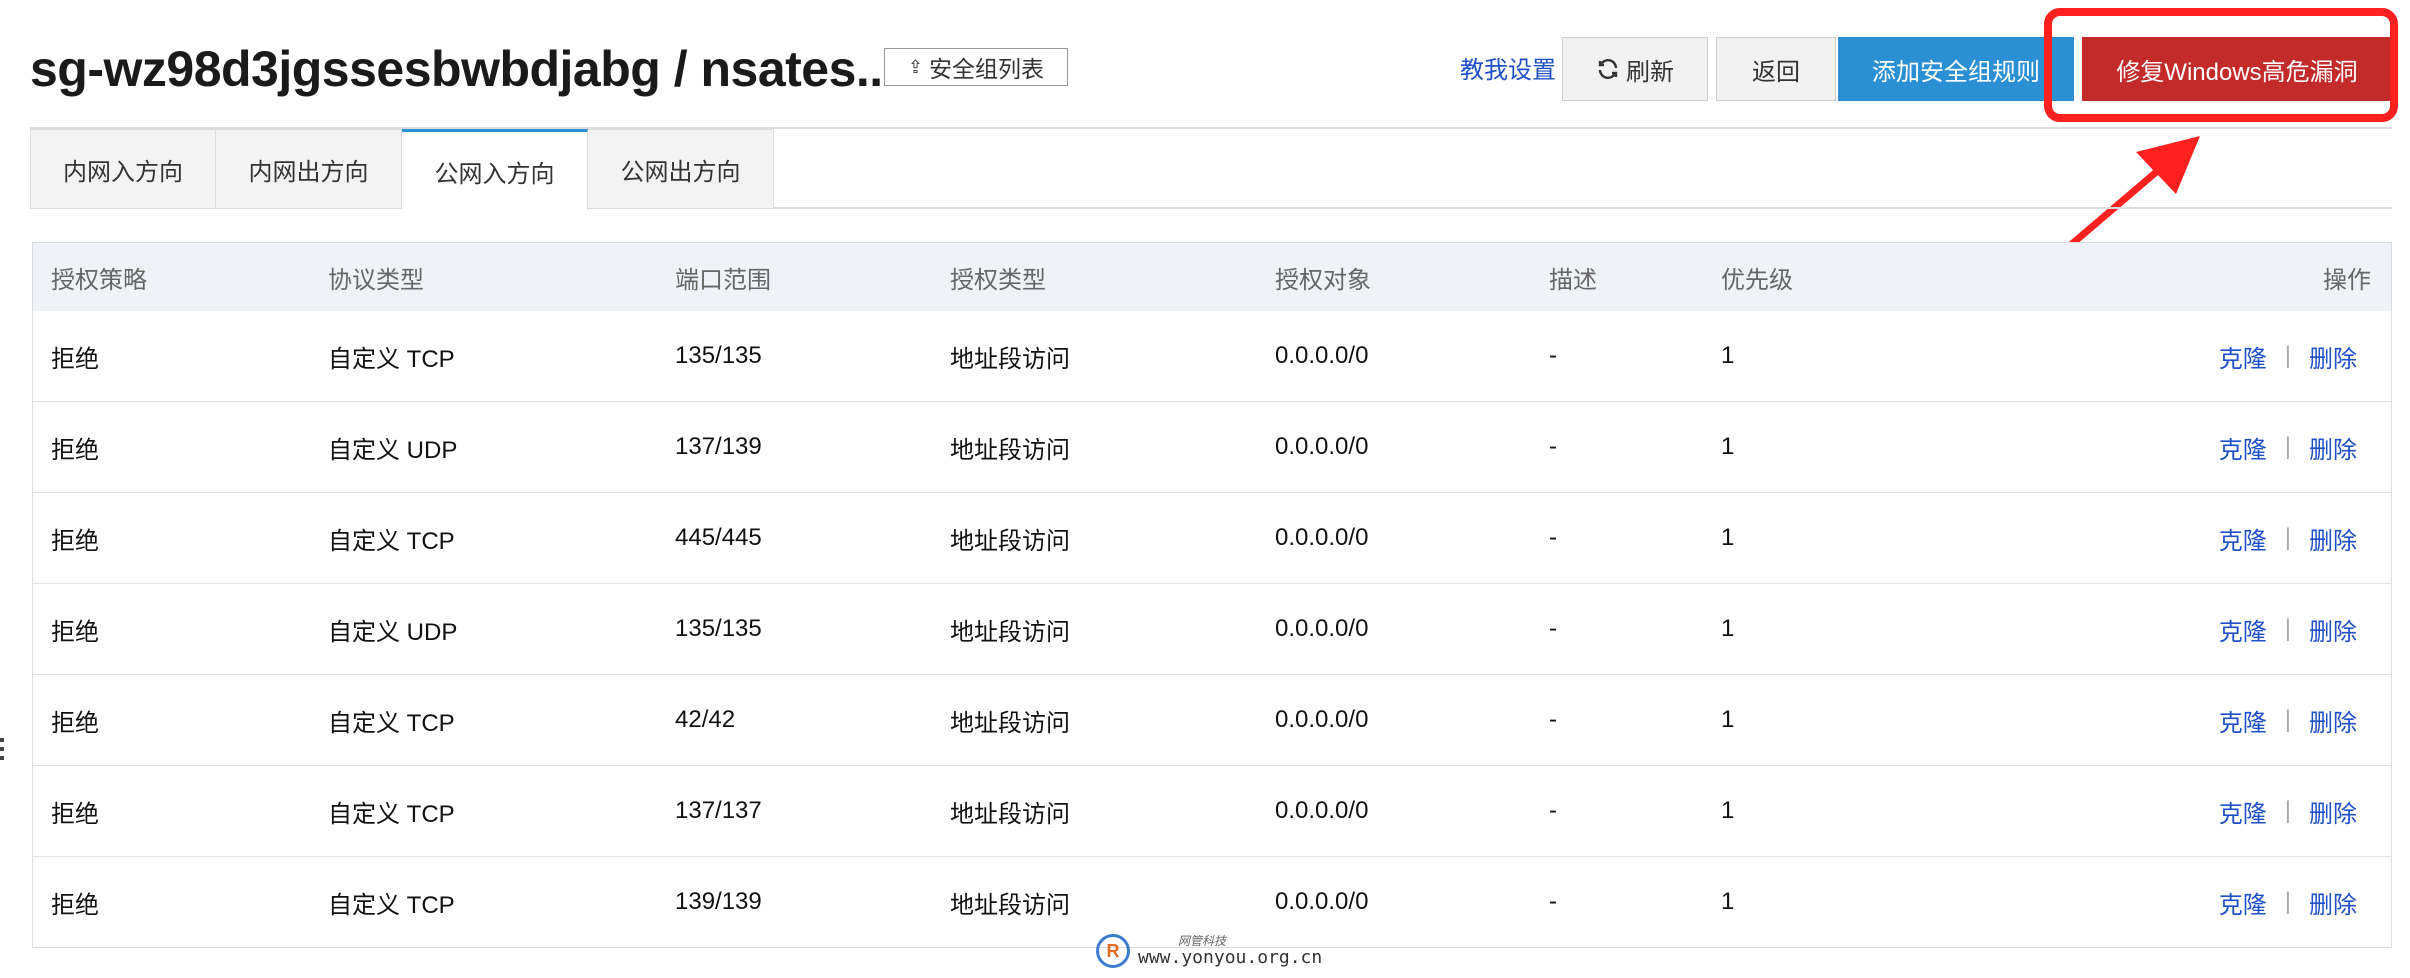 The width and height of the screenshot is (2410, 978). What do you see at coordinates (495, 169) in the screenshot?
I see `tab-internet-inbound: 公网入方向` at bounding box center [495, 169].